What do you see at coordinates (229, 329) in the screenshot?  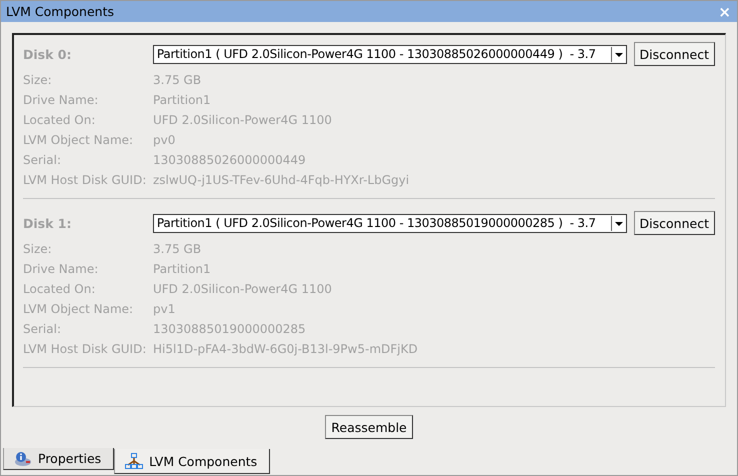 I see `field-value: 13030885019000000285` at bounding box center [229, 329].